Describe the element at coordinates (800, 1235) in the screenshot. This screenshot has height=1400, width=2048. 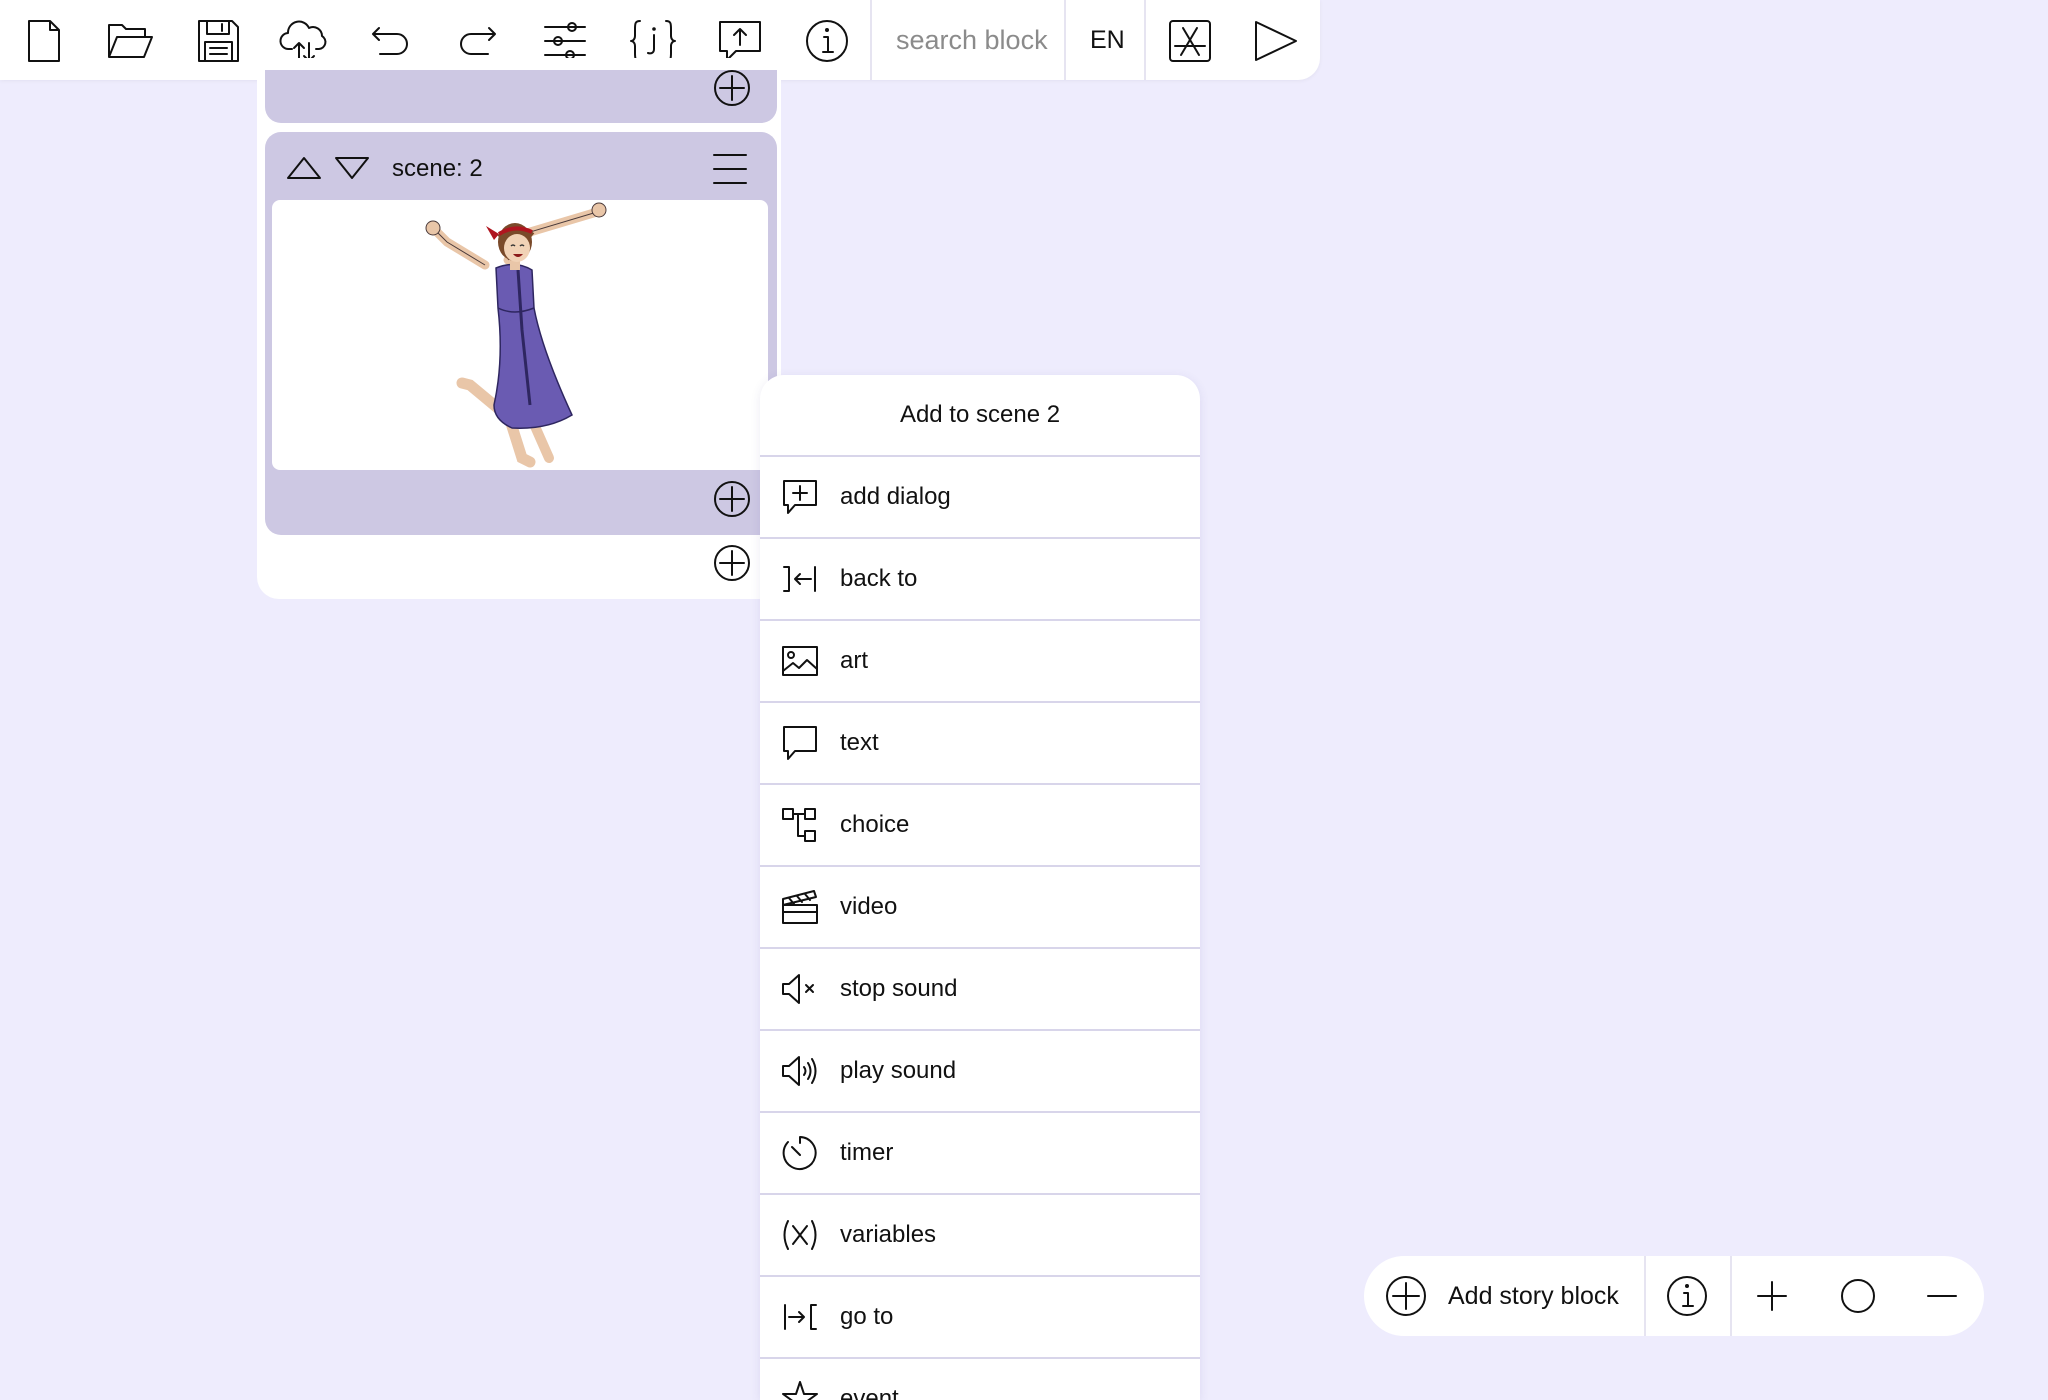
I see `variables-icon` at that location.